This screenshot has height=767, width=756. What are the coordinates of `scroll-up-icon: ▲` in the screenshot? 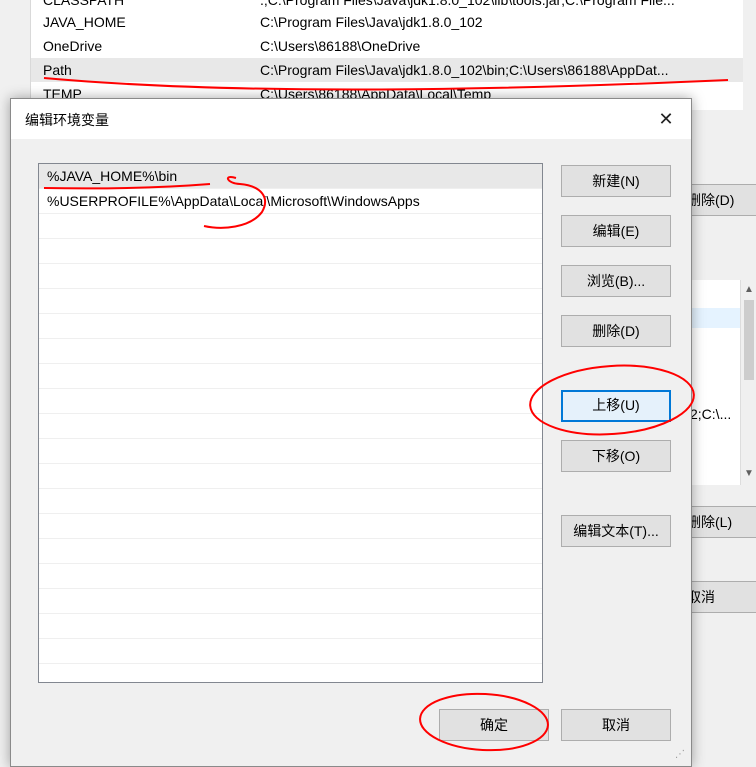 It's located at (748, 290).